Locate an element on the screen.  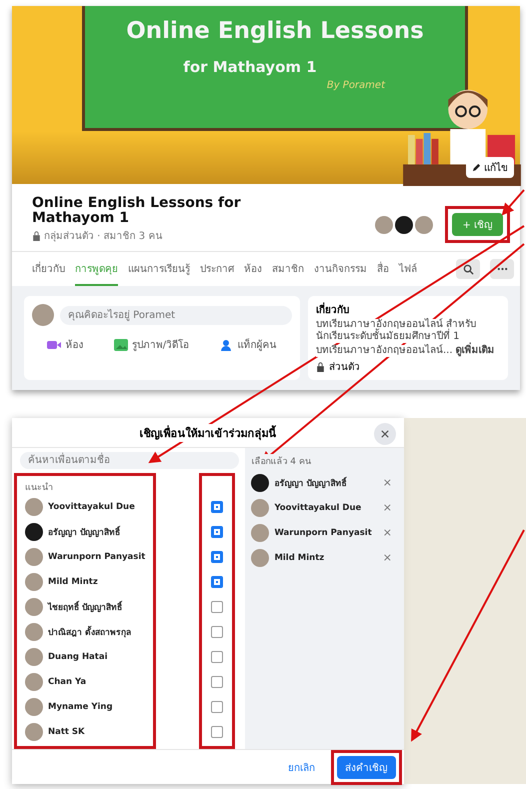
more-button is located at coordinates (502, 269).